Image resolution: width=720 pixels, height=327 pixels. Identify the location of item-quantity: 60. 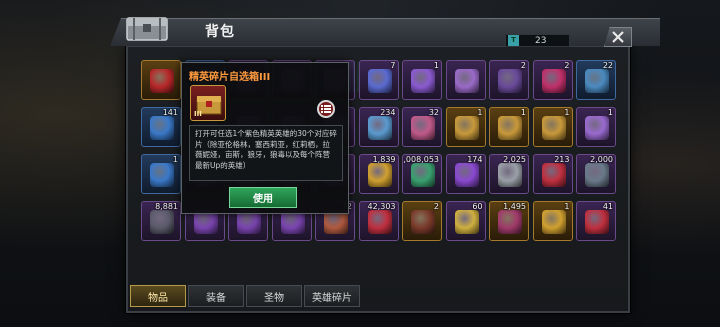
(477, 206).